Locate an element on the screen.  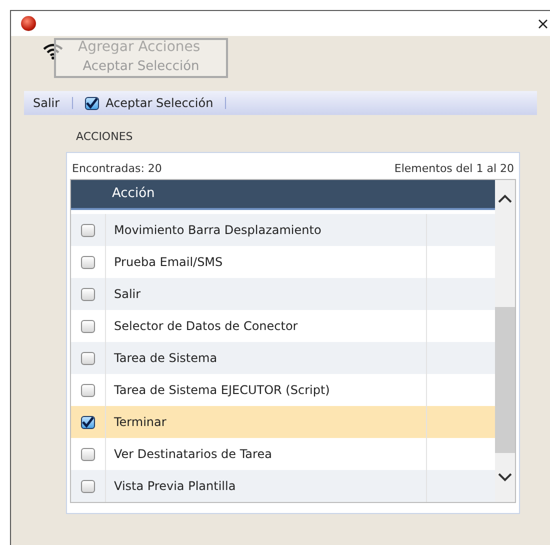
found-count: Encontradas: 20 is located at coordinates (117, 168).